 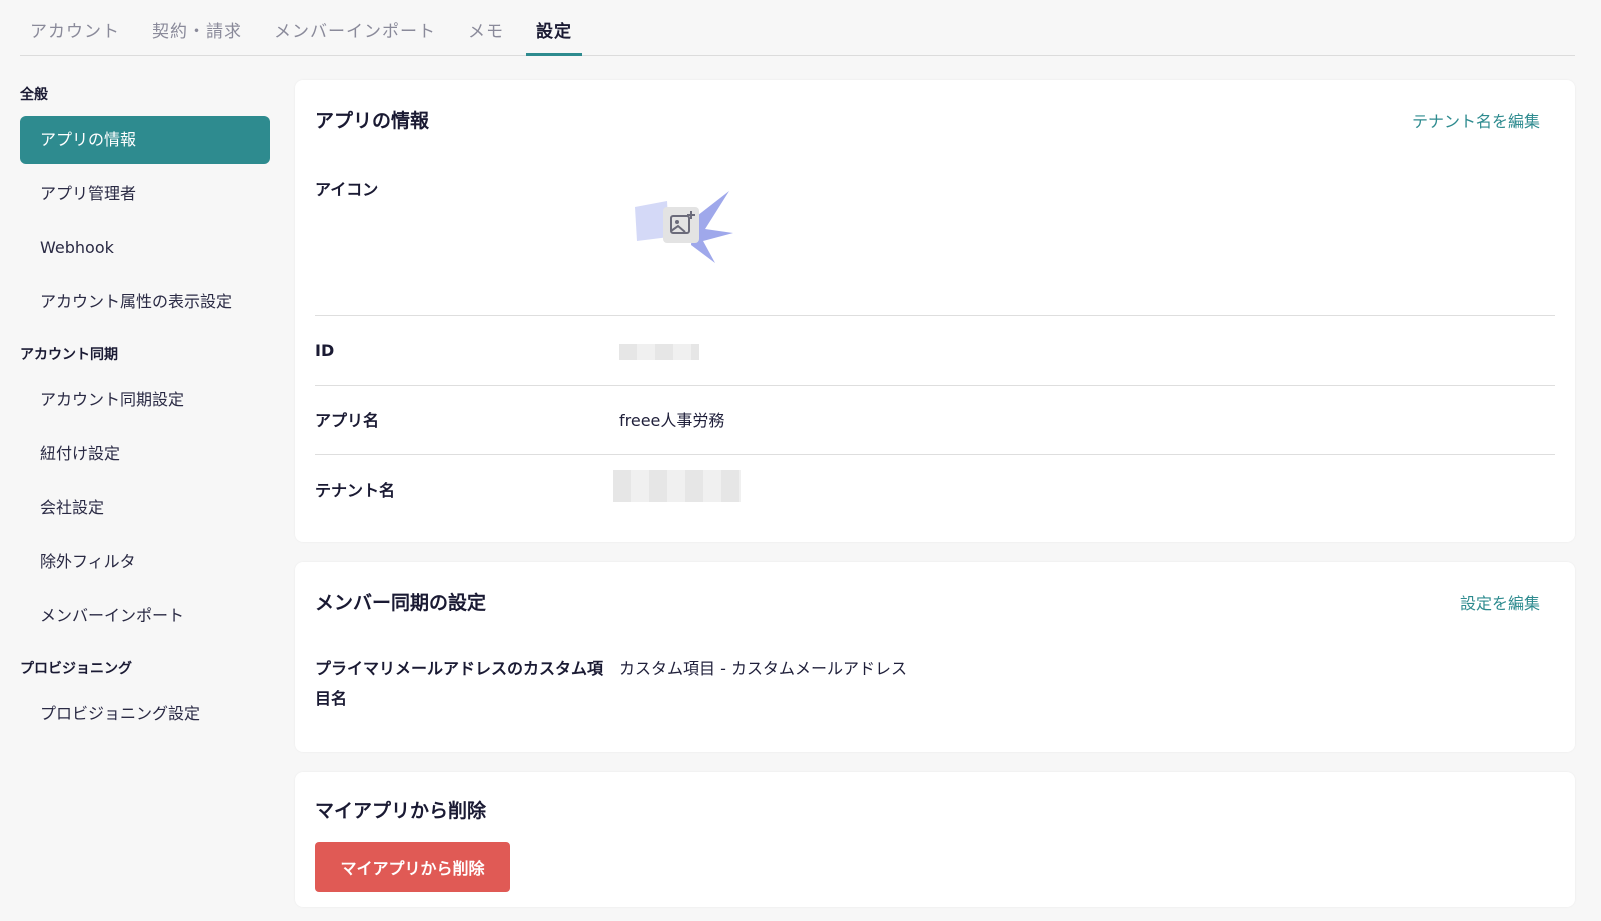 What do you see at coordinates (145, 454) in the screenshot?
I see `sidebar-item-link-settings: 紐付け設定` at bounding box center [145, 454].